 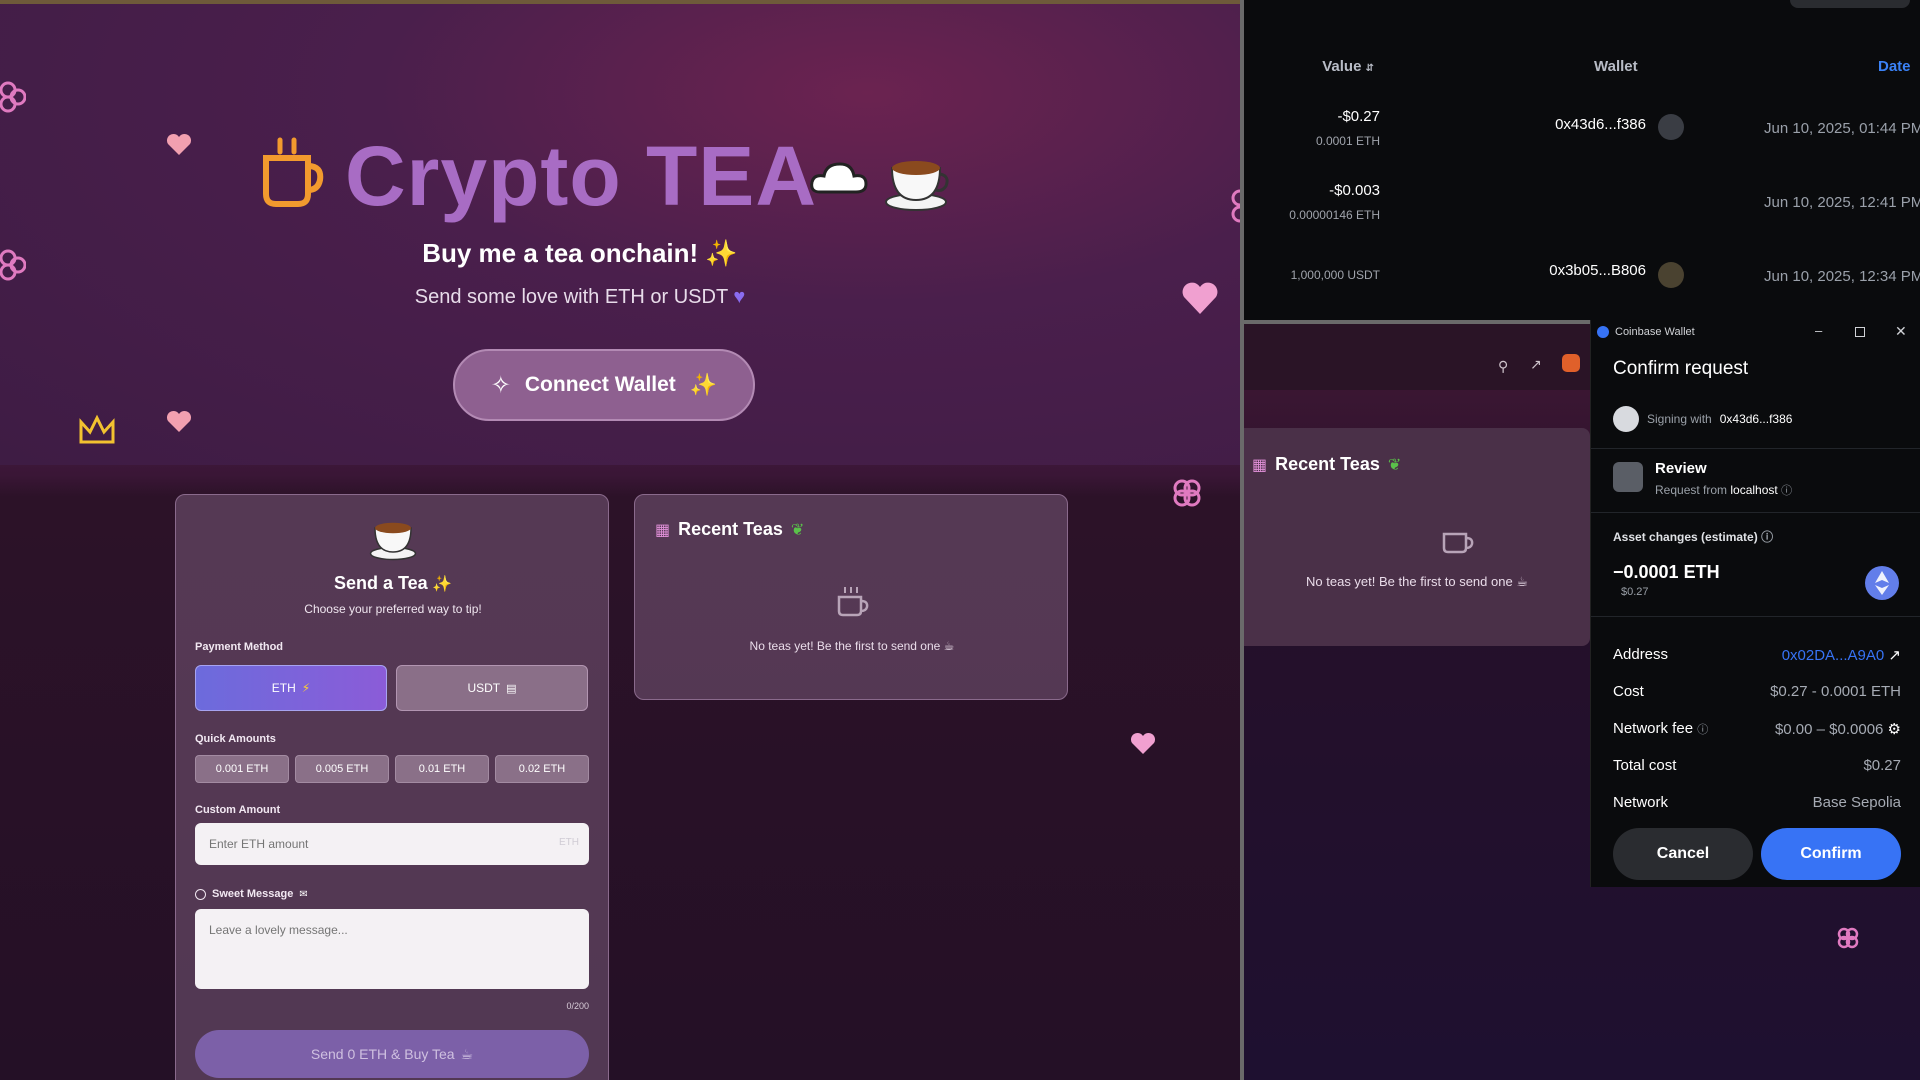 What do you see at coordinates (1894, 66) in the screenshot?
I see `date-column-header: Date` at bounding box center [1894, 66].